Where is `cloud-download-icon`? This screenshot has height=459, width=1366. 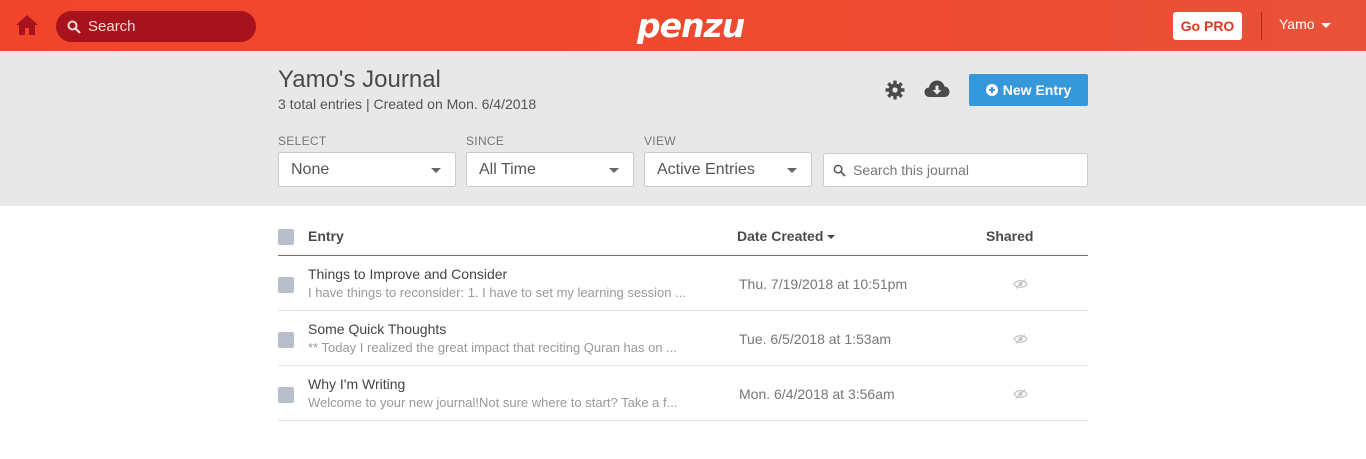
cloud-download-icon is located at coordinates (937, 89).